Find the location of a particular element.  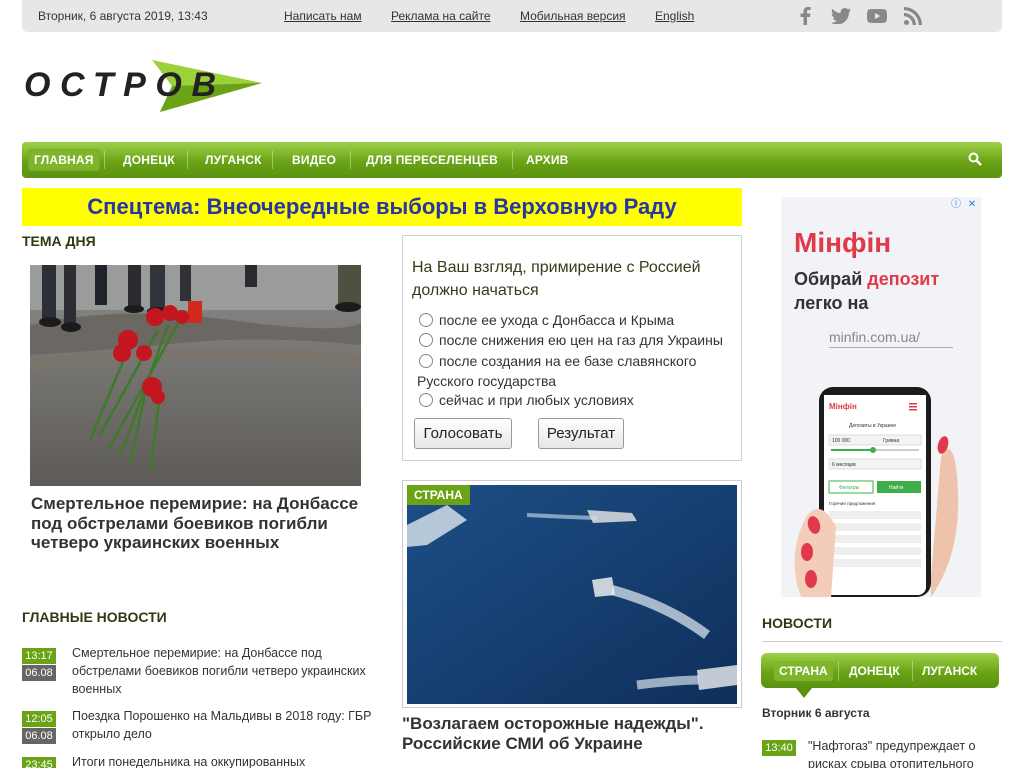

news-date-heading: Вторник 6 августа is located at coordinates (816, 713).